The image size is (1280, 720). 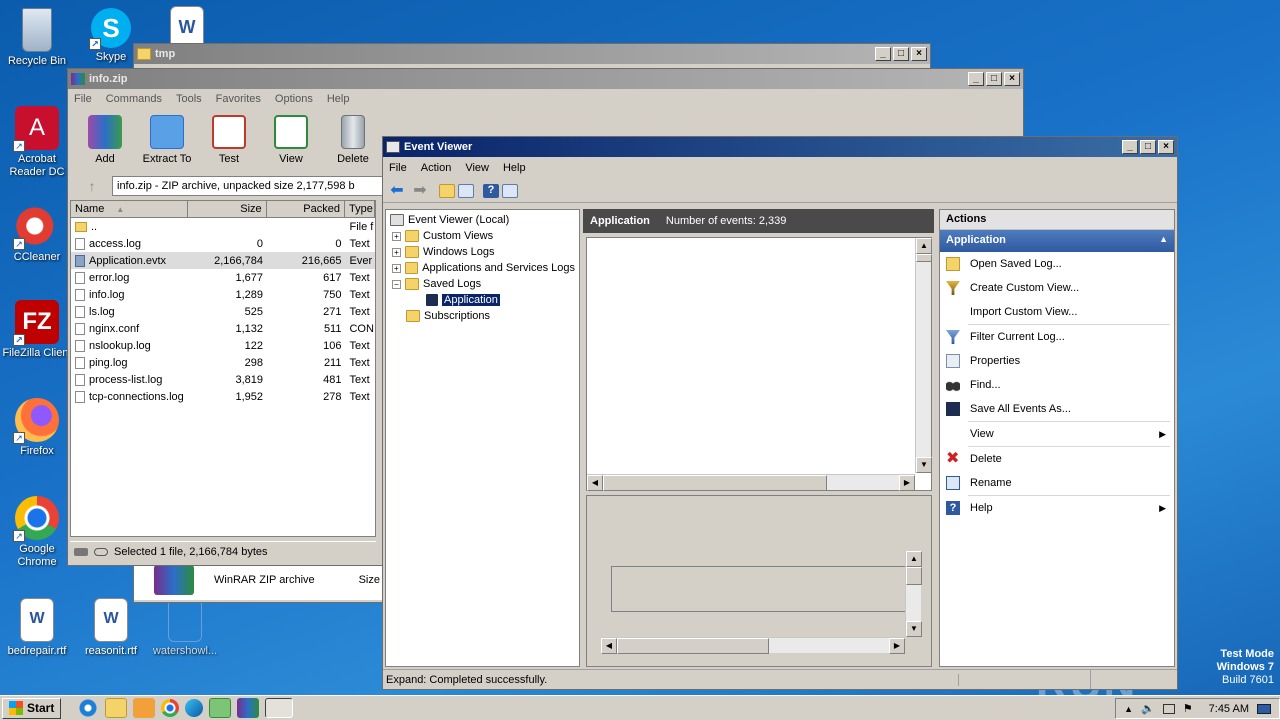 What do you see at coordinates (223, 328) in the screenshot?
I see `file-row: nginx.conf 1,132 511 CON` at bounding box center [223, 328].